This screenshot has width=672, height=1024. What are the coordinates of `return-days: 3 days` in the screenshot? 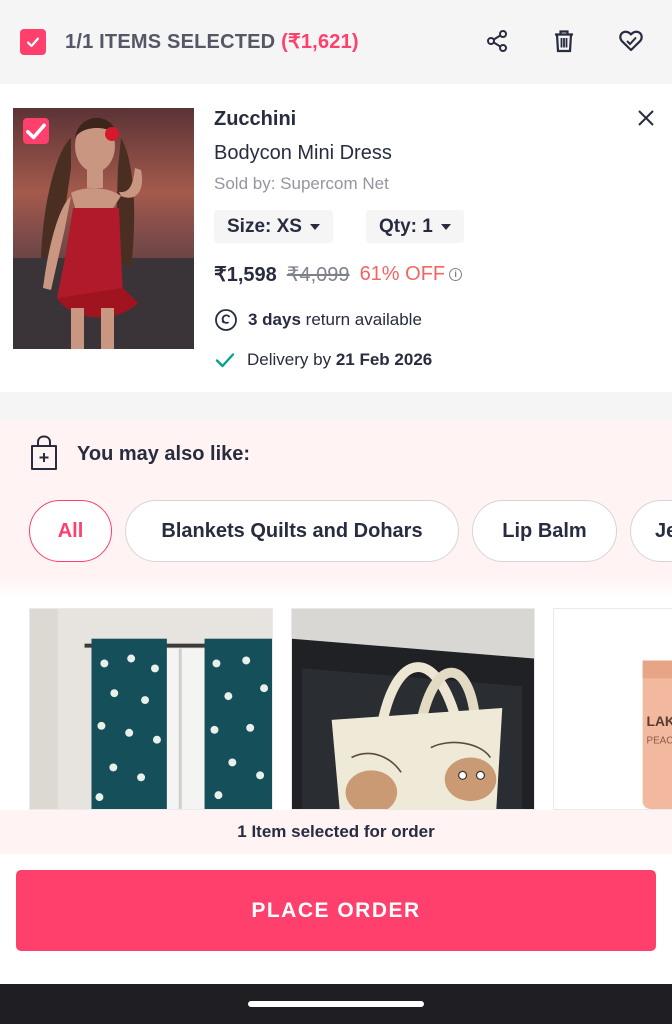 It's located at (274, 319).